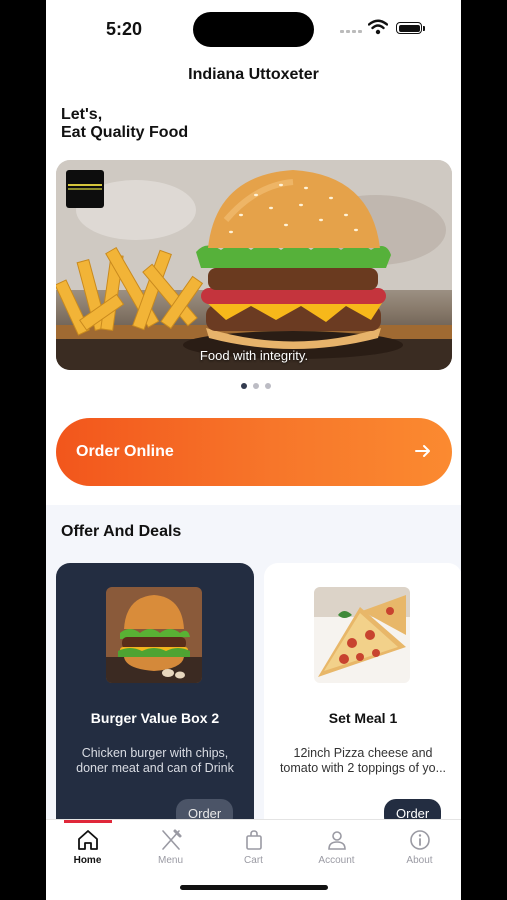 Image resolution: width=507 pixels, height=900 pixels. Describe the element at coordinates (363, 753) in the screenshot. I see `offer-description-line-1: 12inch Pizza cheese and` at that location.